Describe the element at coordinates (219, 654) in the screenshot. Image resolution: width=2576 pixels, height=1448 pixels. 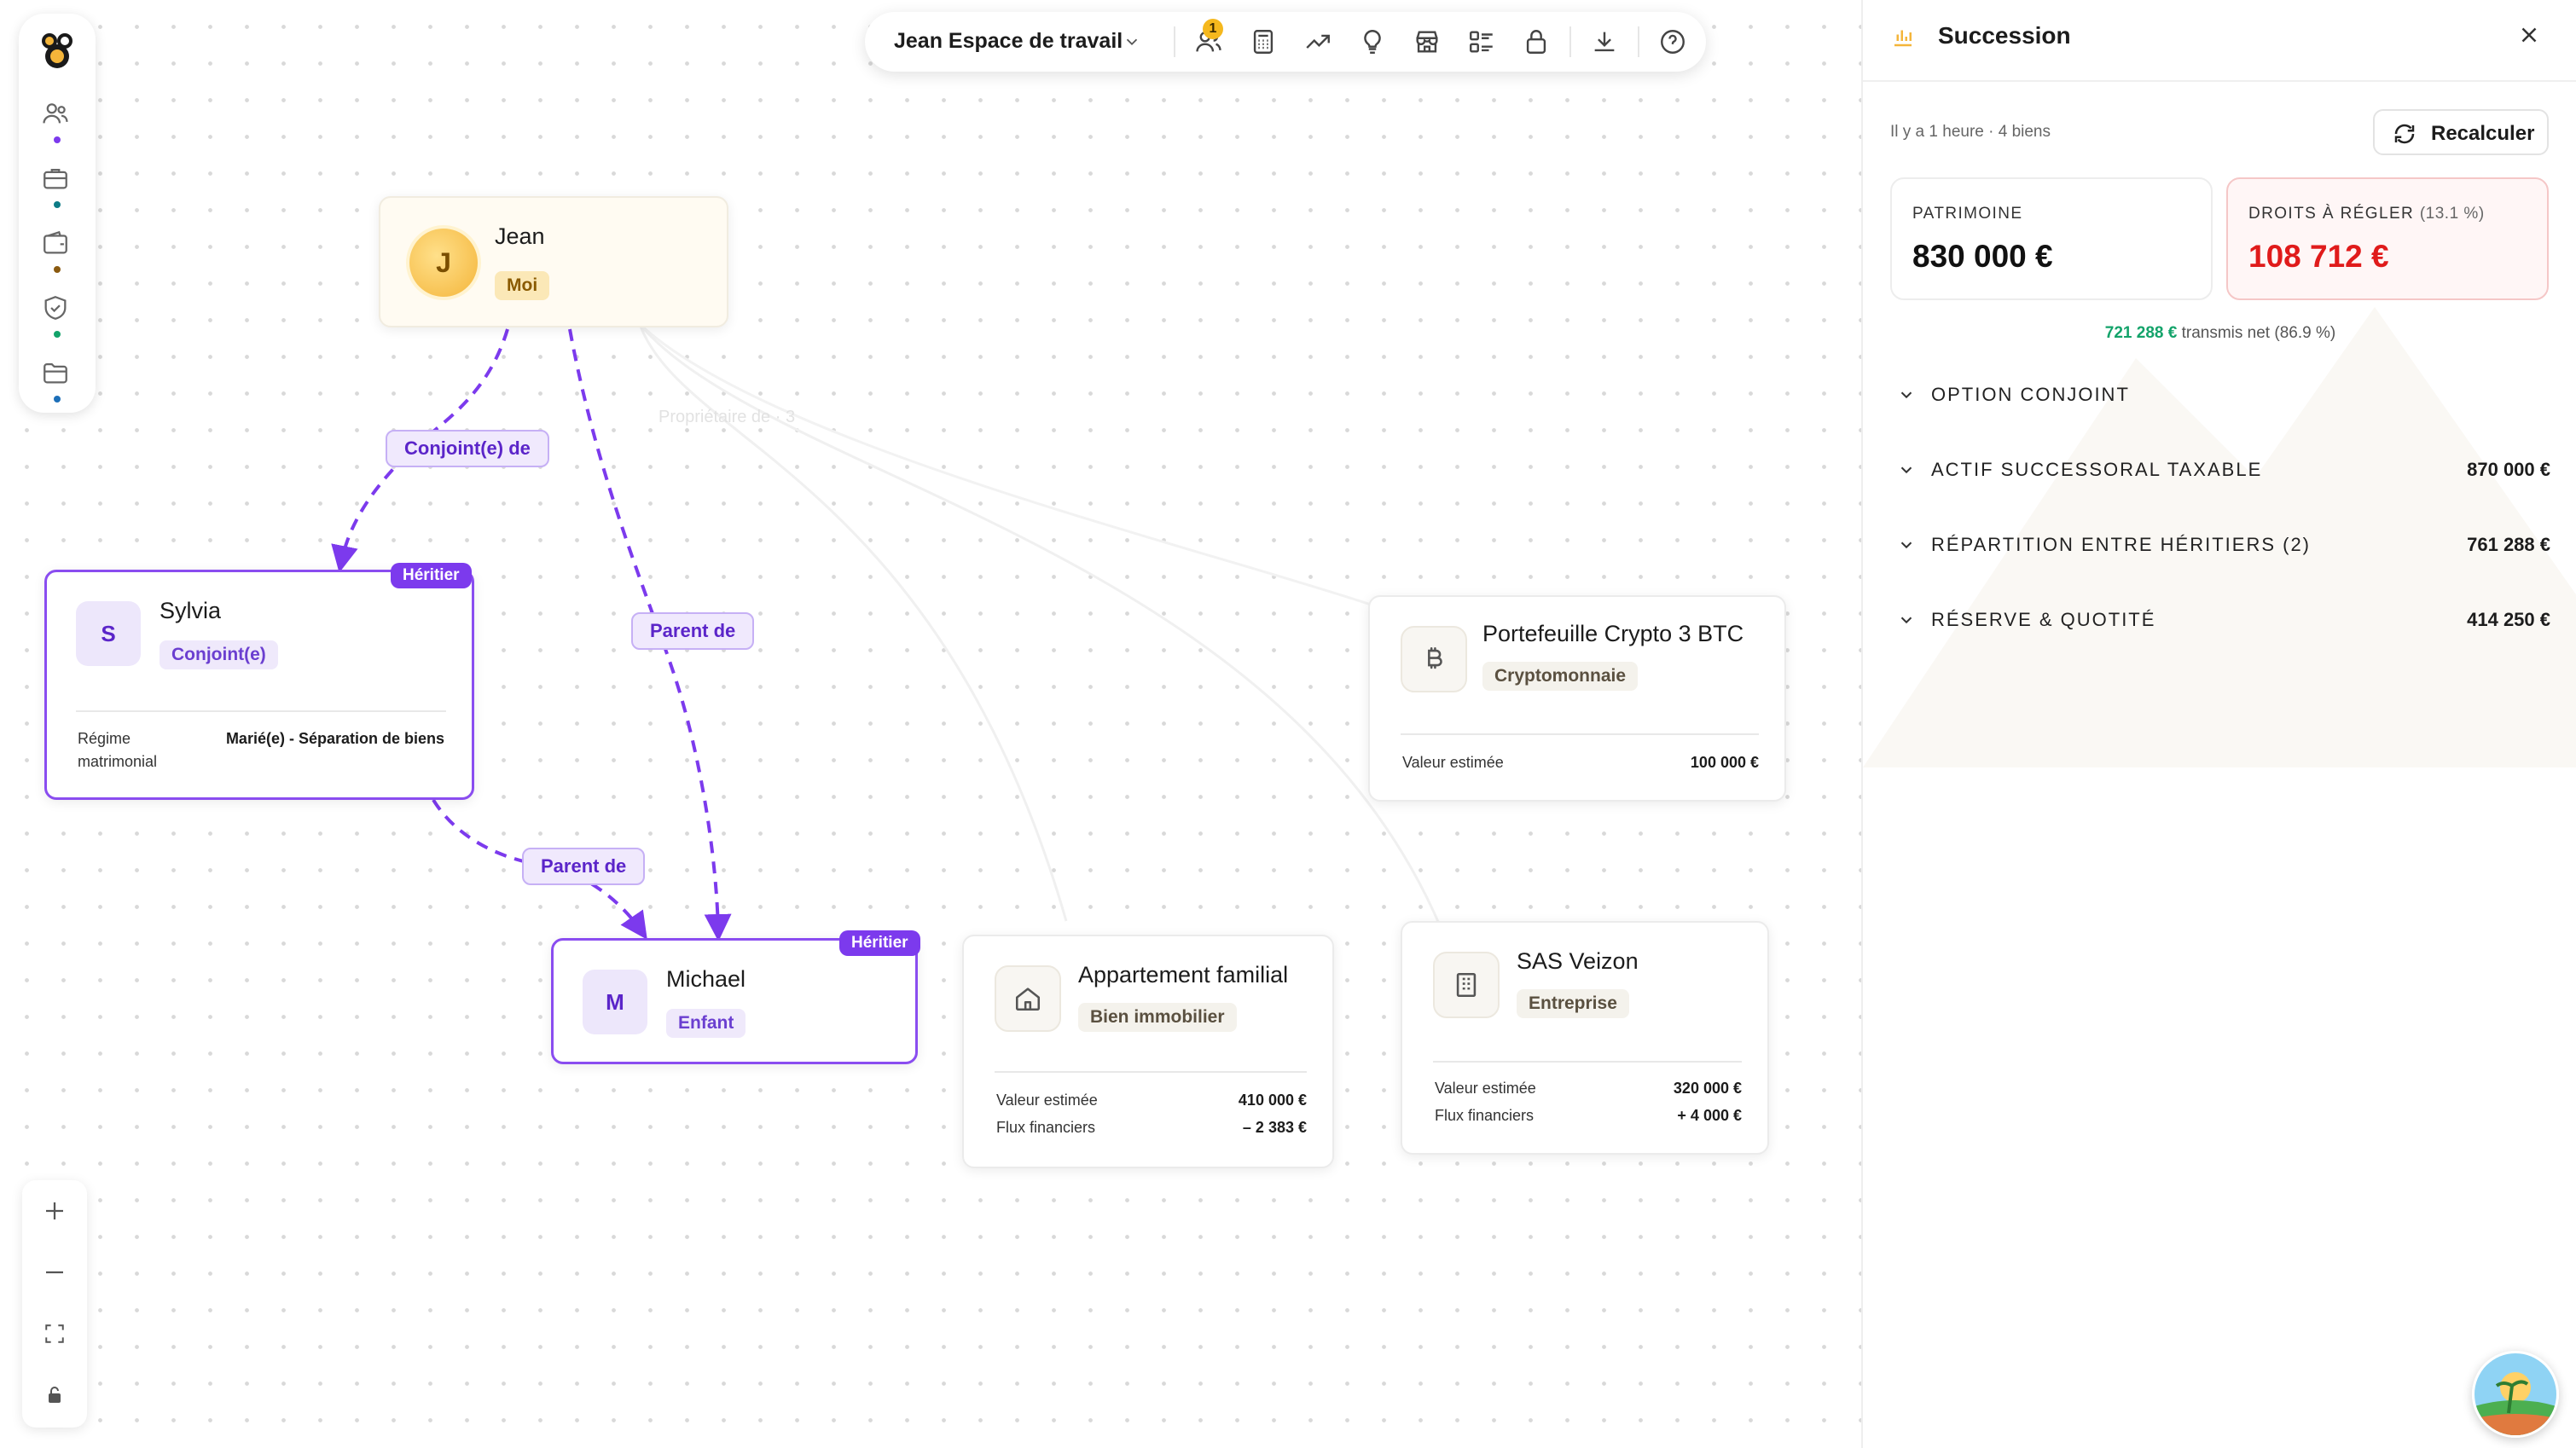
I see `person-tag: Conjoint(e)` at that location.